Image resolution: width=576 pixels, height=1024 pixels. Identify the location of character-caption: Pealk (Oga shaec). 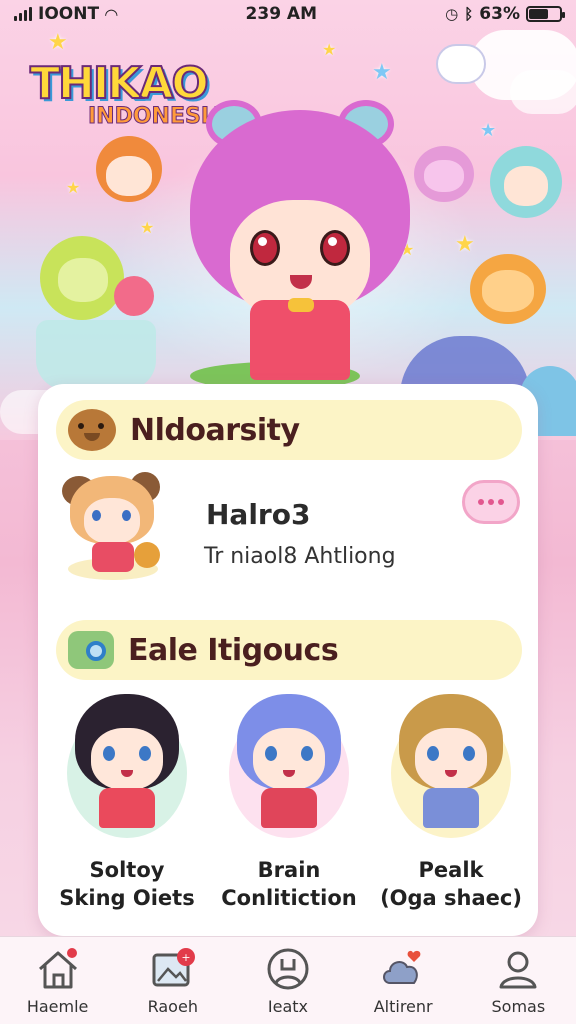
(451, 884).